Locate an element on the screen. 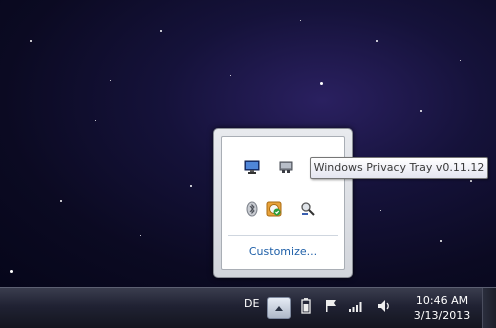 The image size is (496, 328). show-desktop-button is located at coordinates (489, 308).